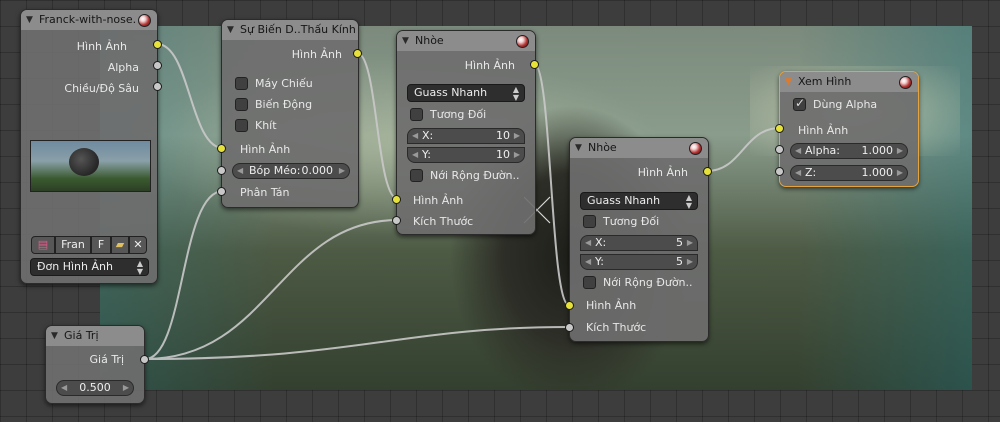 Image resolution: width=1000 pixels, height=422 pixels. What do you see at coordinates (428, 135) in the screenshot?
I see `blur1-x-label: X:` at bounding box center [428, 135].